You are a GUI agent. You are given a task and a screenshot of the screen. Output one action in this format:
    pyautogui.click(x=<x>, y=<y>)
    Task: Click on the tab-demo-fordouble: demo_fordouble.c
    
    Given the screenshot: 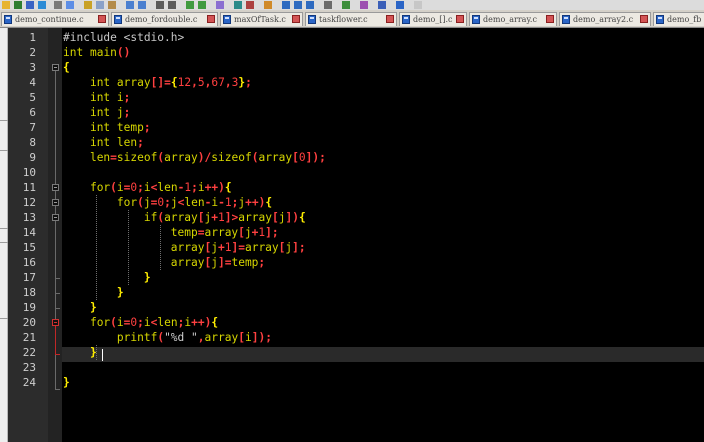 What is the action you would take?
    pyautogui.click(x=164, y=19)
    